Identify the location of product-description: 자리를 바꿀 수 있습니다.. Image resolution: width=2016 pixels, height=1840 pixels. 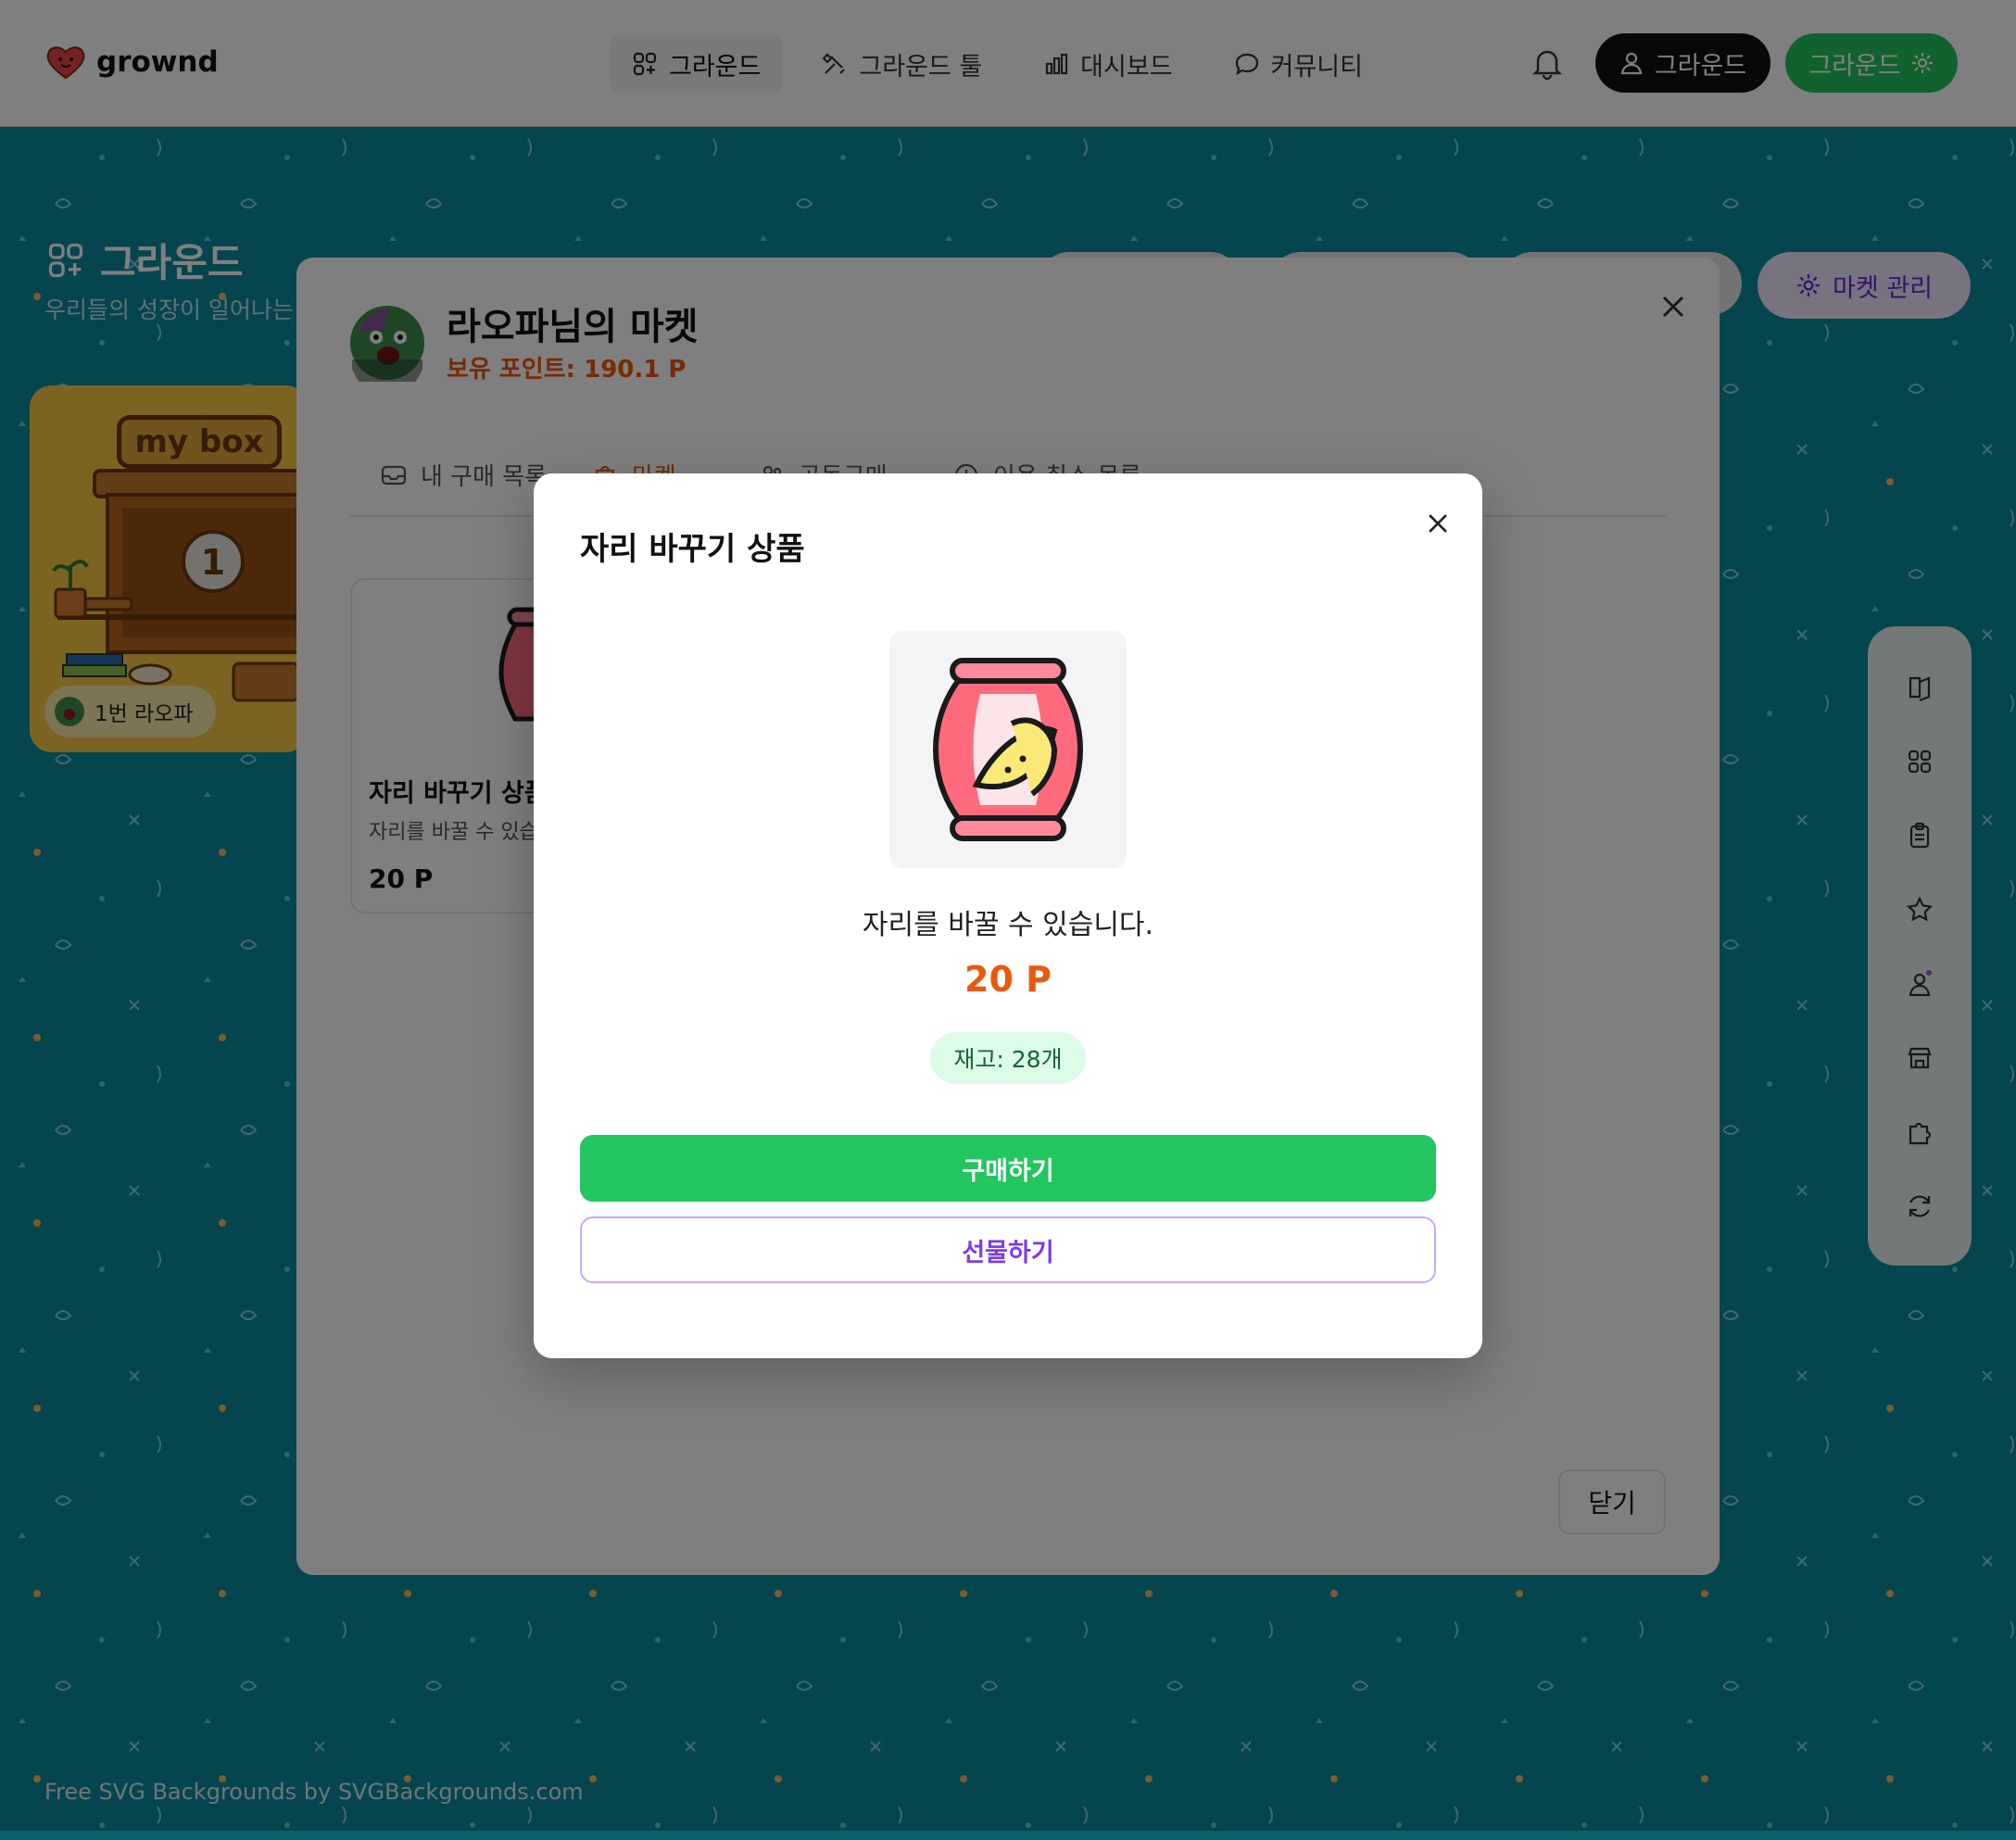
(1008, 925).